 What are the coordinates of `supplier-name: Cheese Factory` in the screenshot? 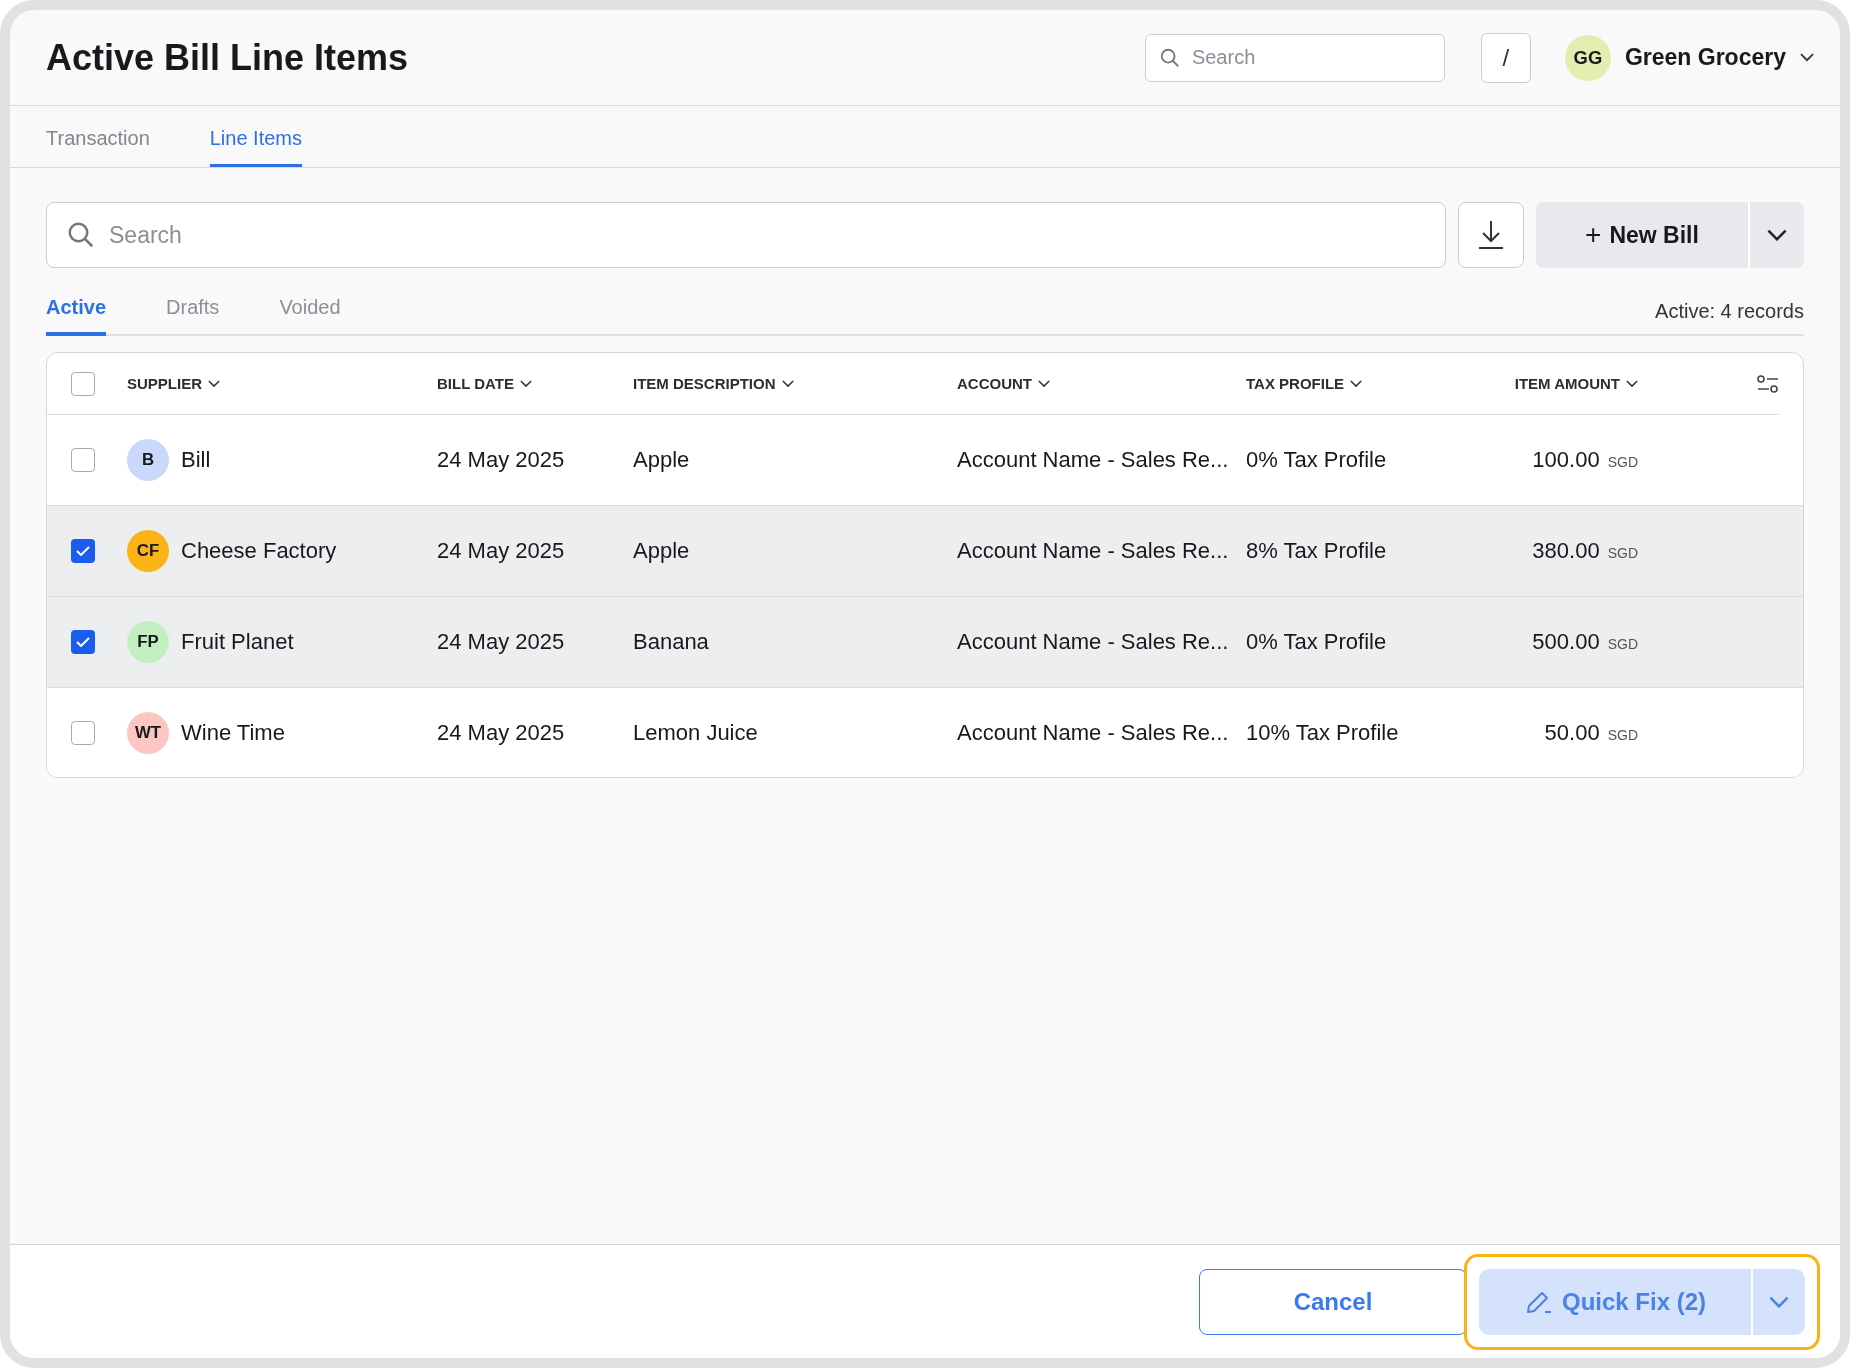 It's located at (259, 551).